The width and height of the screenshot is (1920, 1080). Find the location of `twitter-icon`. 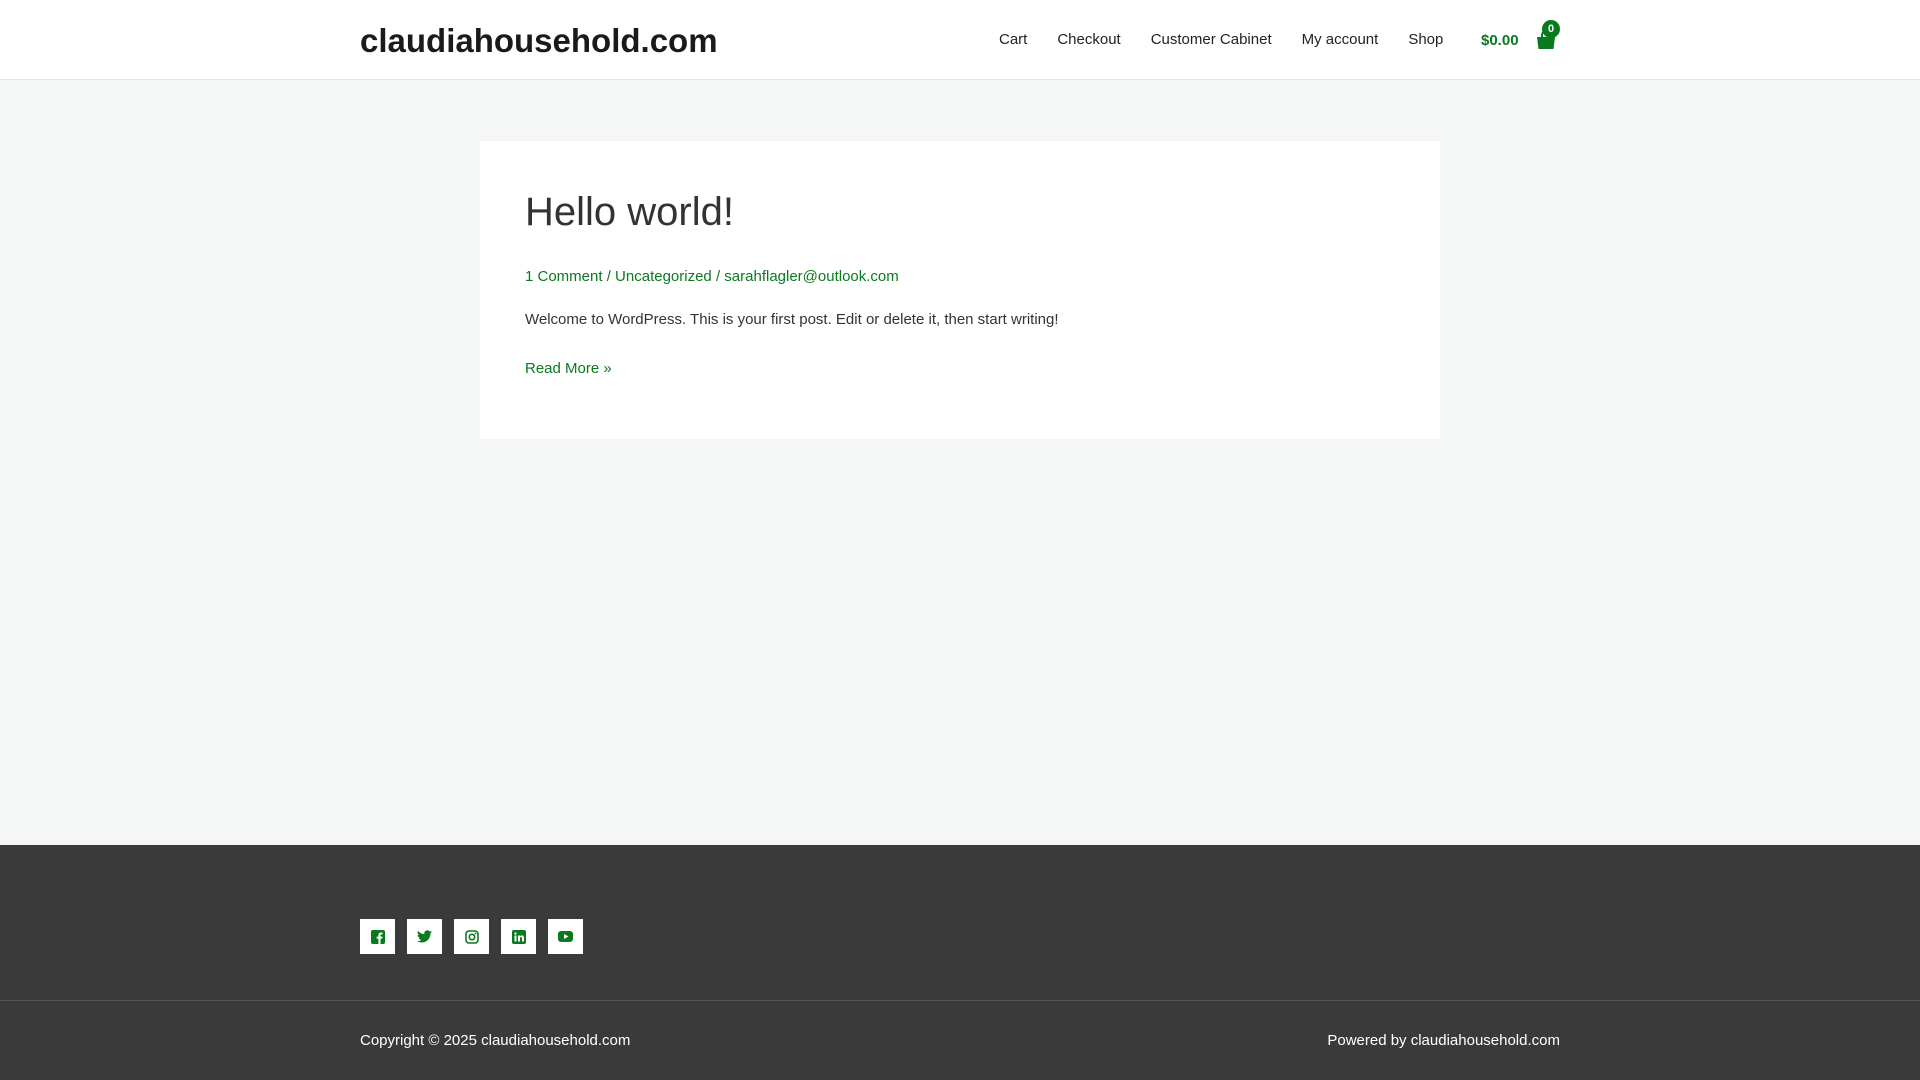

twitter-icon is located at coordinates (424, 936).